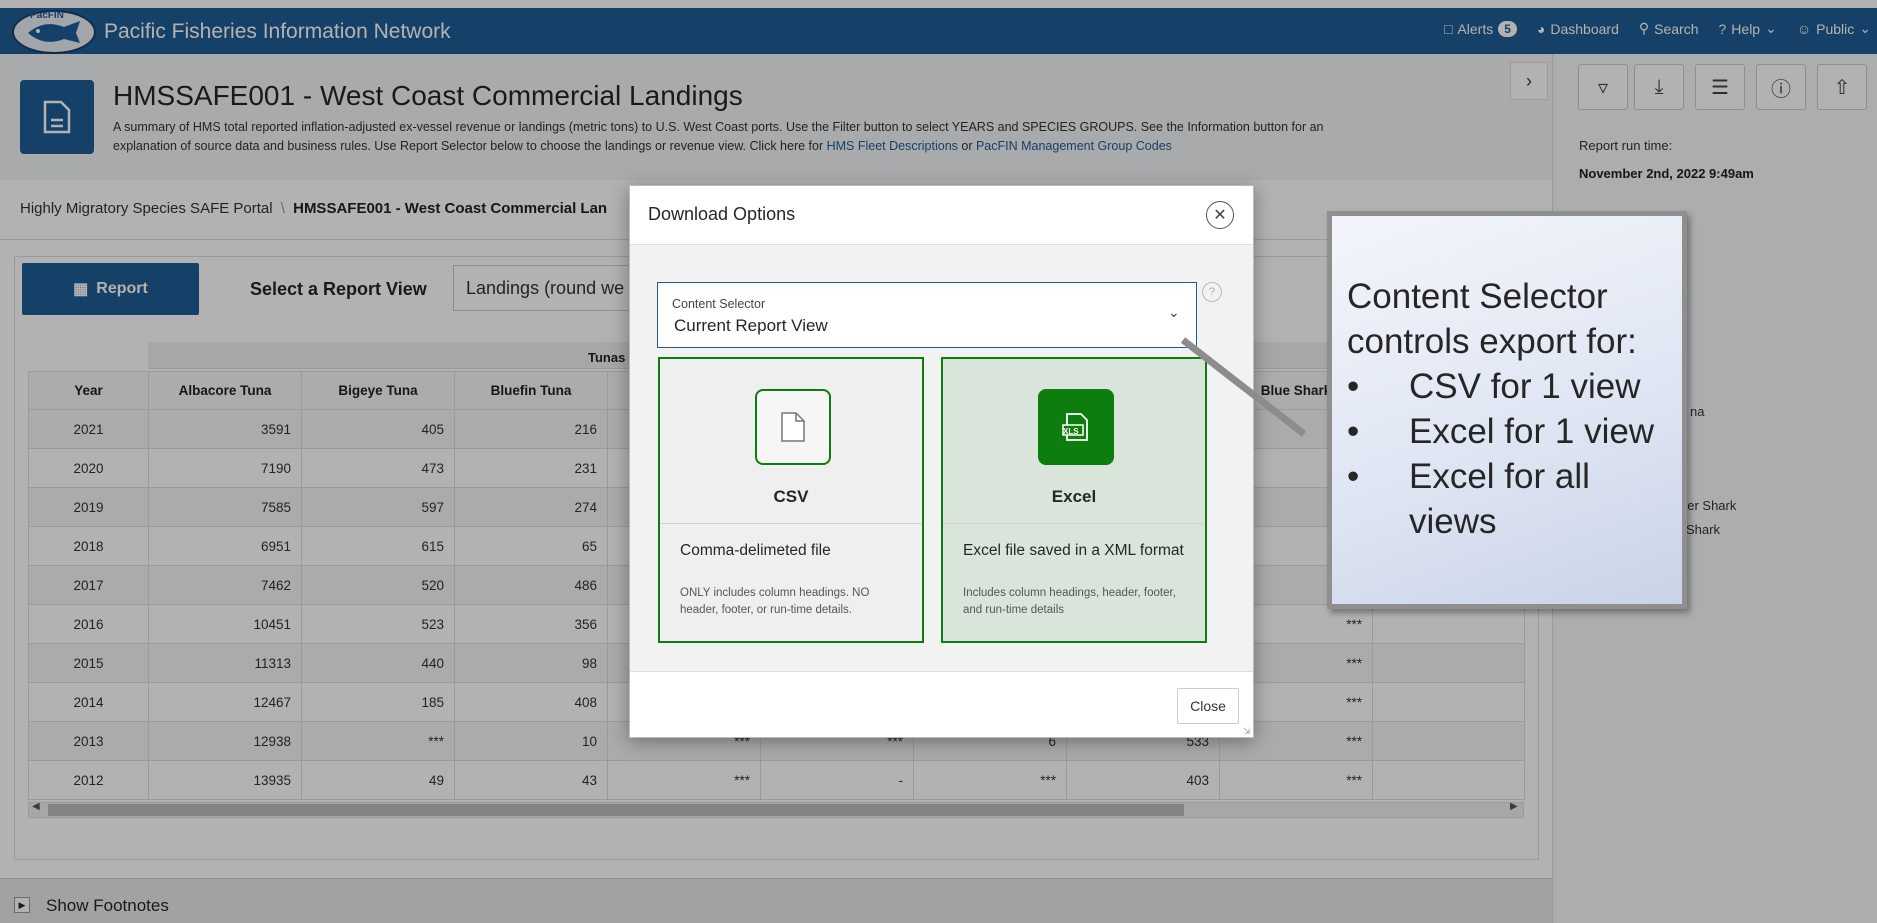 Image resolution: width=1877 pixels, height=923 pixels. Describe the element at coordinates (1492, 319) in the screenshot. I see `callout-title: Content Selector controls export for:` at that location.